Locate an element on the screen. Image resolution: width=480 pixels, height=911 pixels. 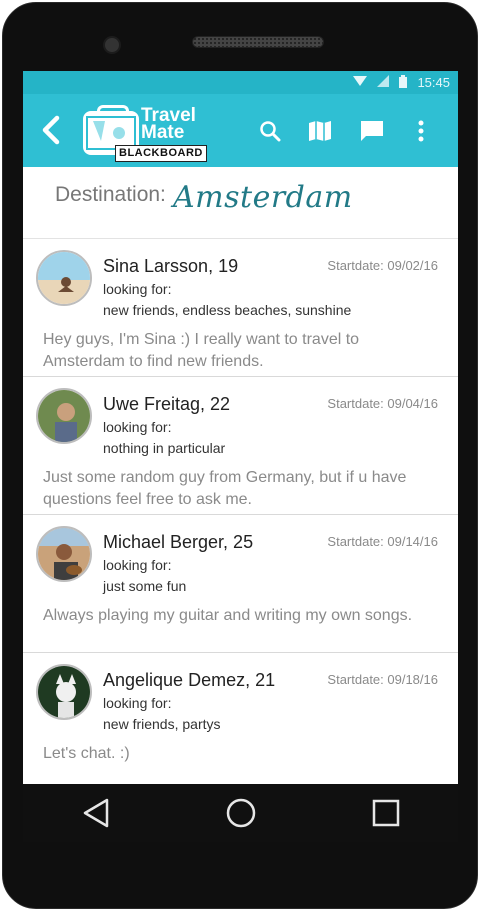
battery-icon is located at coordinates (403, 82).